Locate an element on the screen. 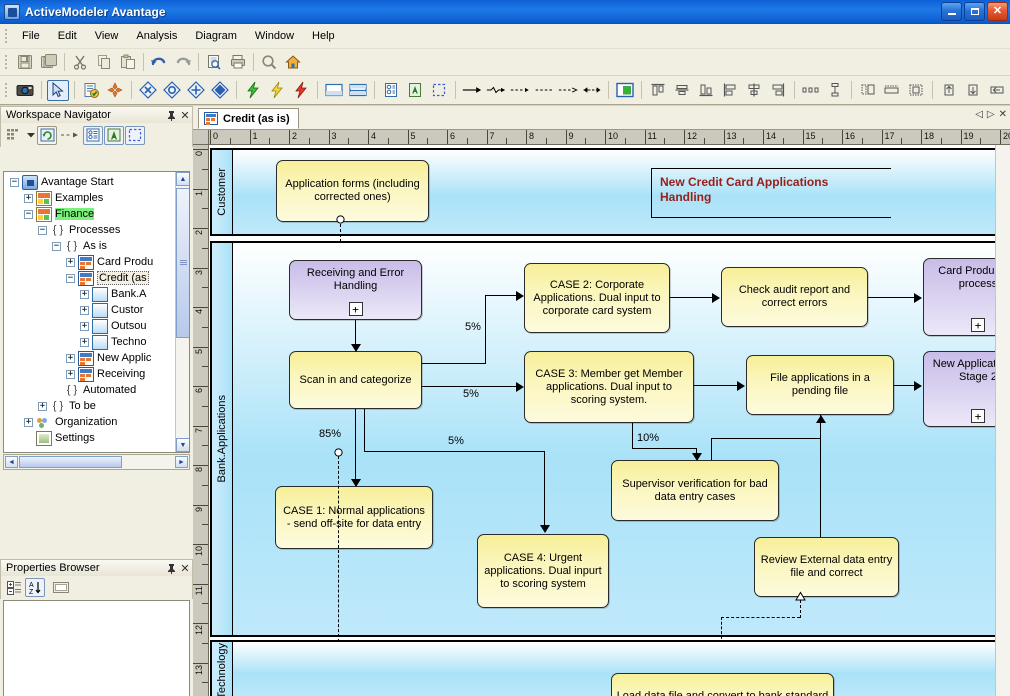 The width and height of the screenshot is (1010, 696). refresh-icon is located at coordinates (47, 135).